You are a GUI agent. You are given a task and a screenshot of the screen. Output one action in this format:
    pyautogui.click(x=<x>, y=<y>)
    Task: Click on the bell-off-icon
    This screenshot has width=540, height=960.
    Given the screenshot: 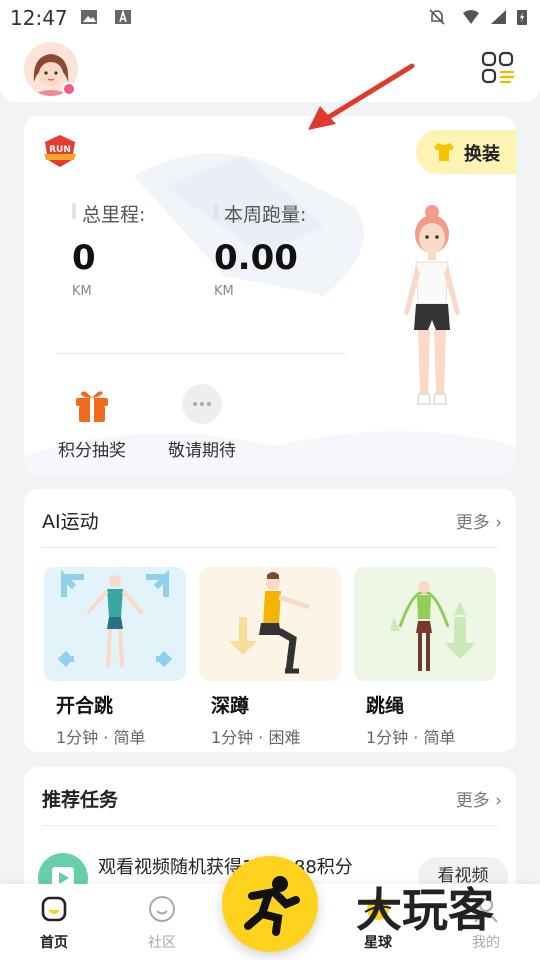 What is the action you would take?
    pyautogui.click(x=437, y=17)
    